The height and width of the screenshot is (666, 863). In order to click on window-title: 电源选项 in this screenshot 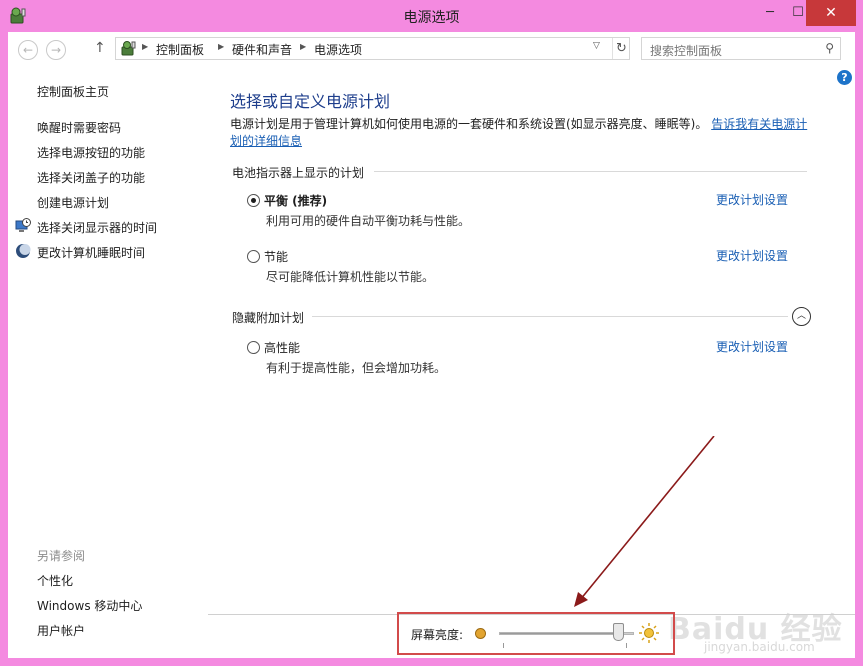, I will do `click(431, 18)`.